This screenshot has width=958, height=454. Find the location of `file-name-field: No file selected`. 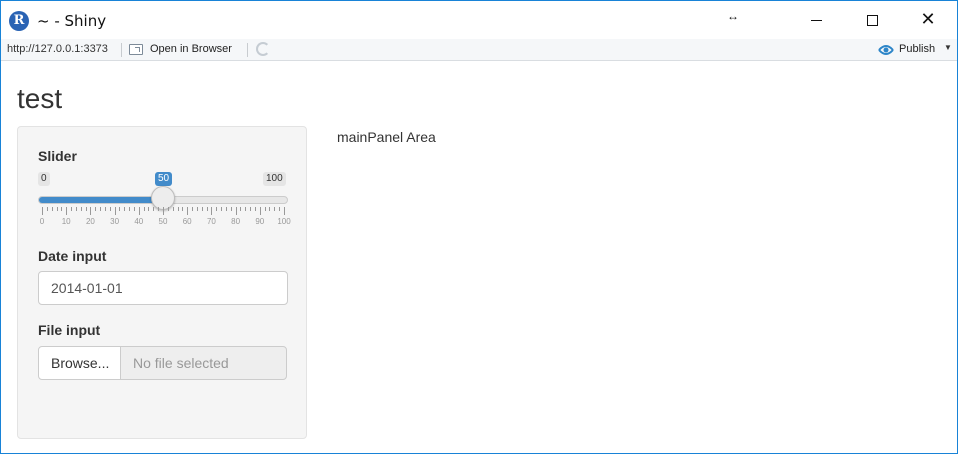

file-name-field: No file selected is located at coordinates (203, 363).